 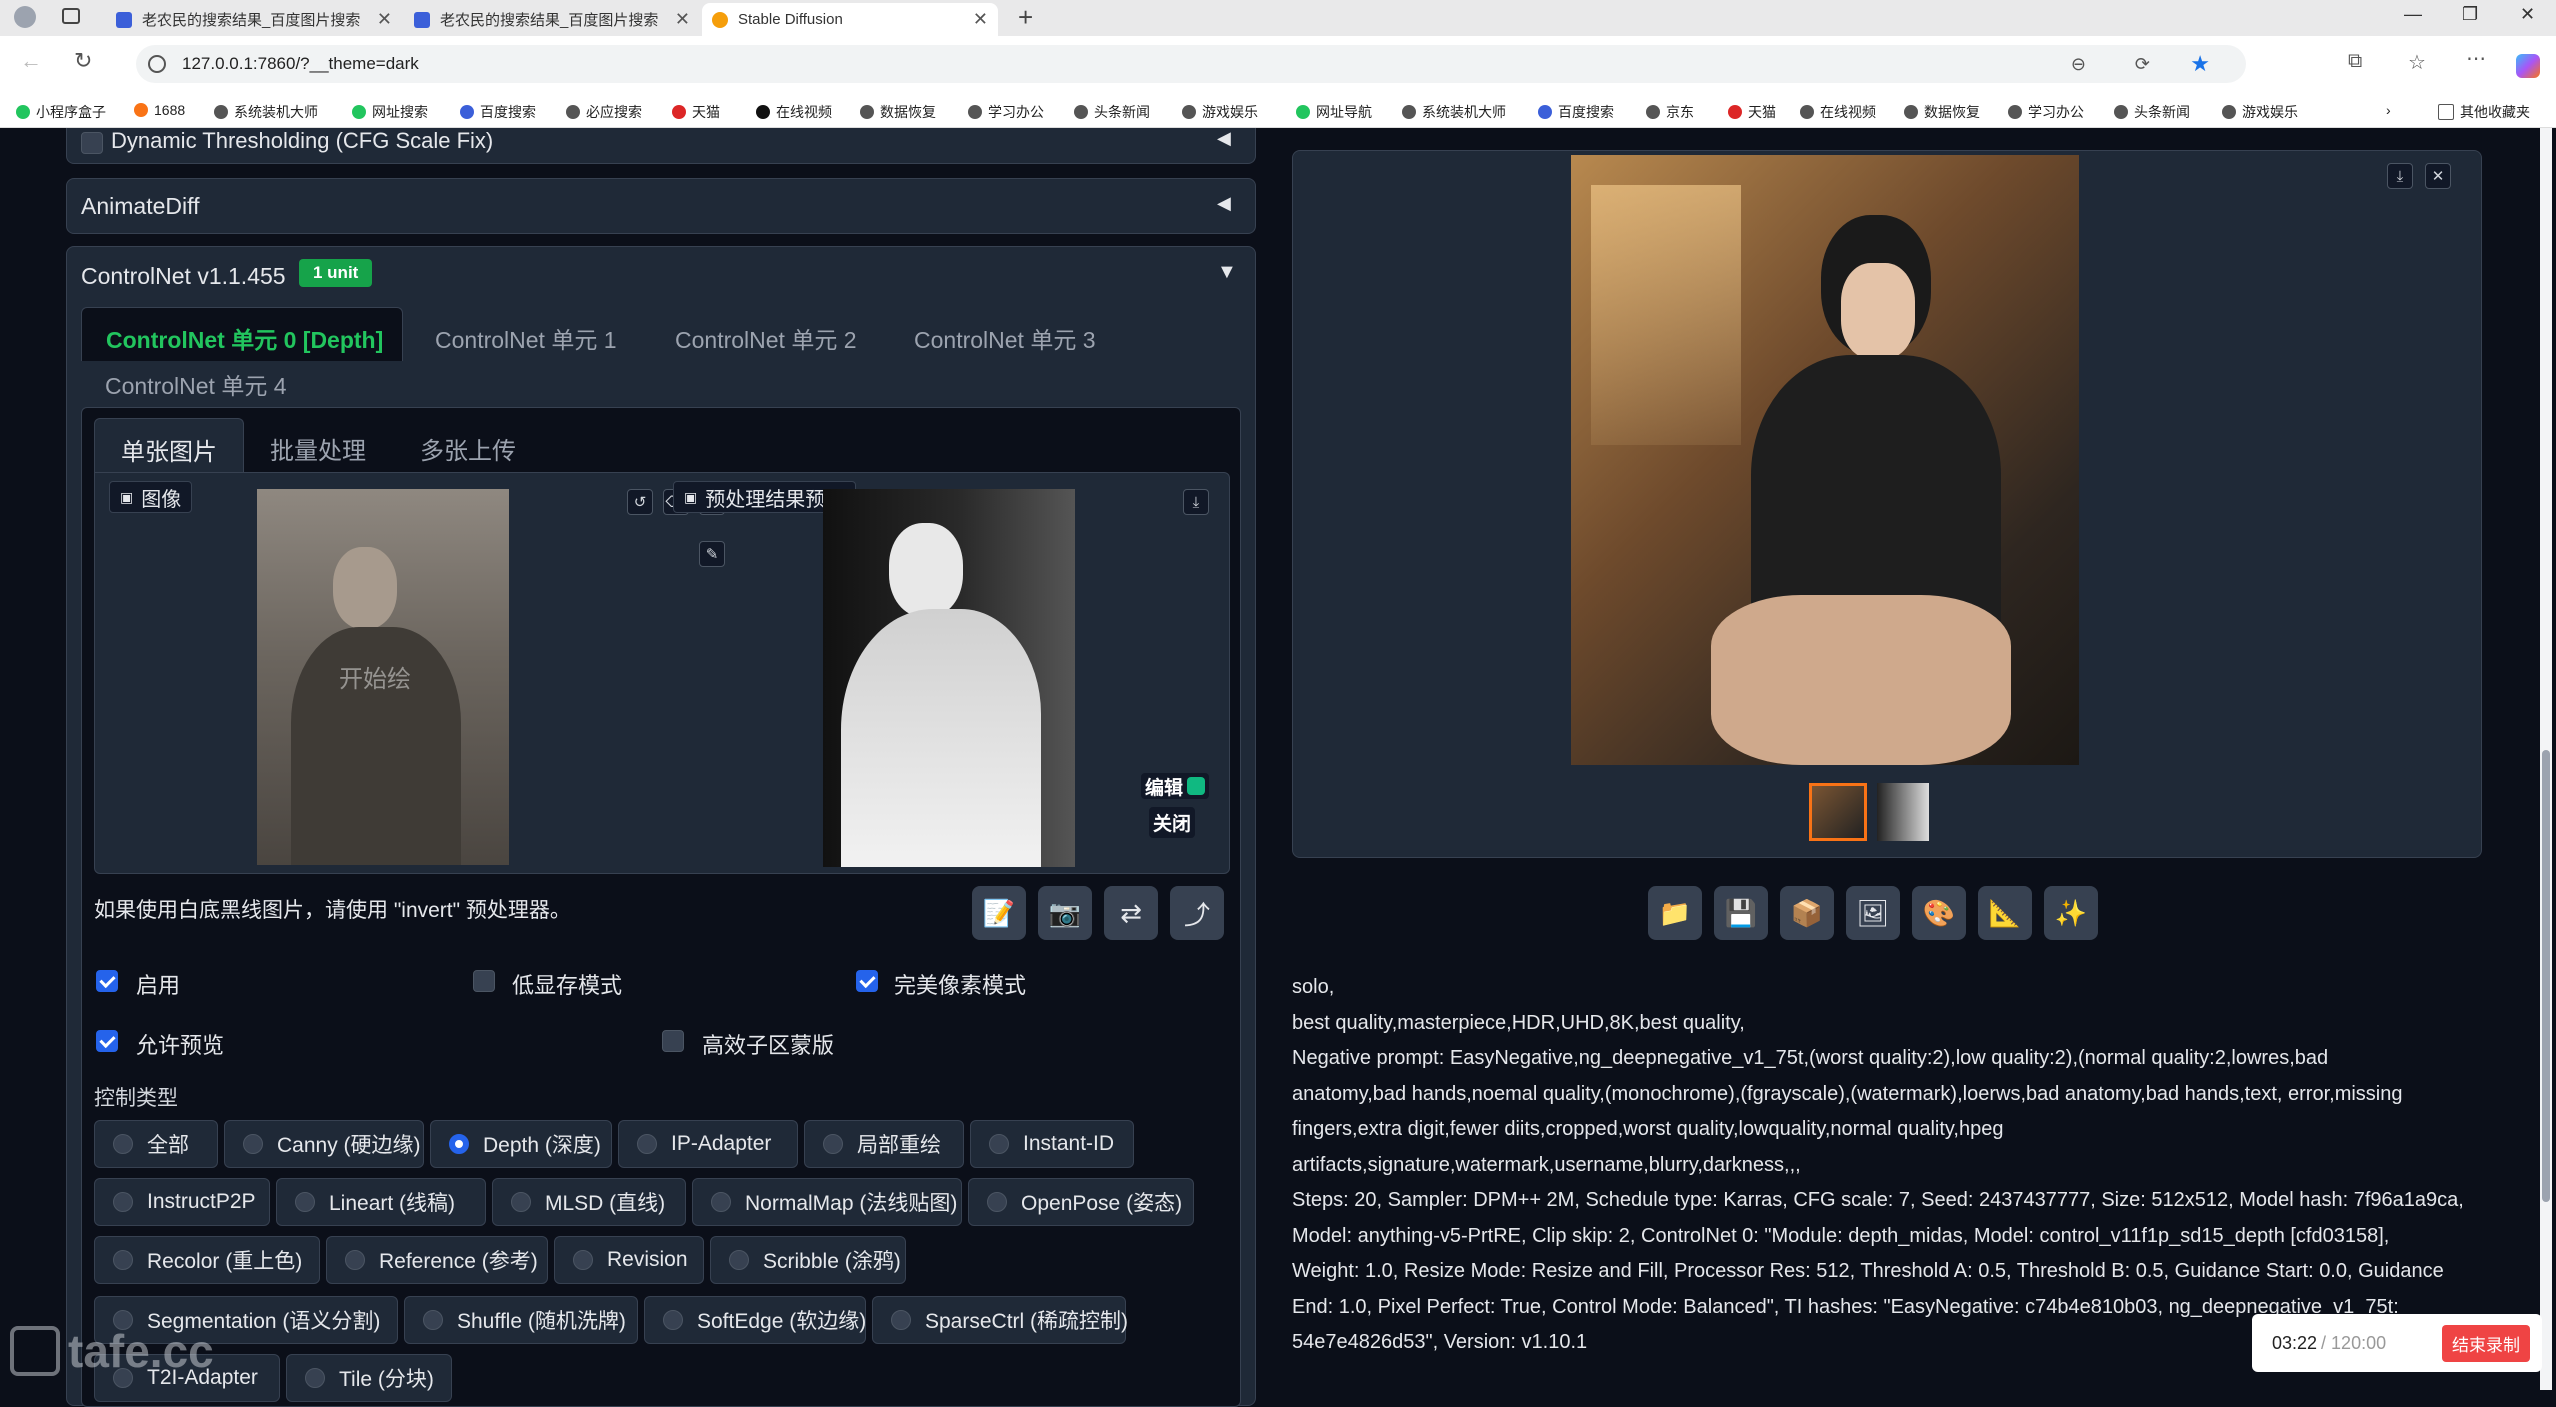 What do you see at coordinates (2413, 14) in the screenshot?
I see `minimize-icon: —` at bounding box center [2413, 14].